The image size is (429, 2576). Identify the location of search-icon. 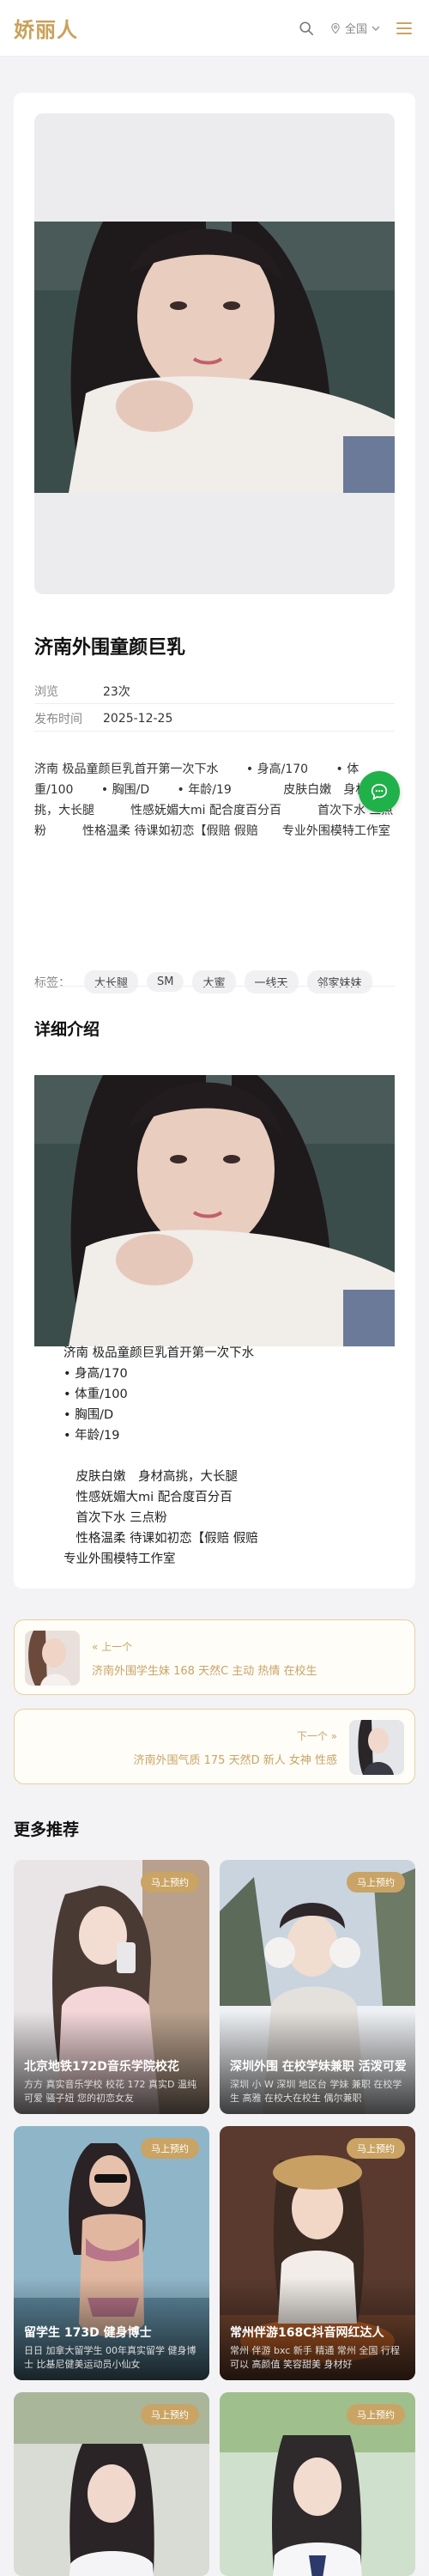
(306, 28).